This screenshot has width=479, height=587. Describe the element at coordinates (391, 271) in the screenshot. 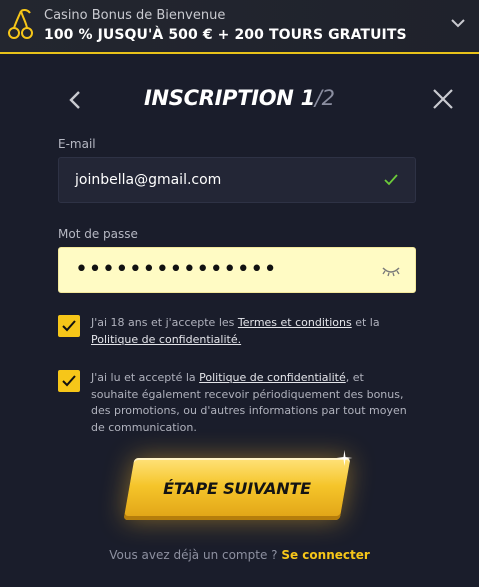

I see `eye-closed-icon` at that location.